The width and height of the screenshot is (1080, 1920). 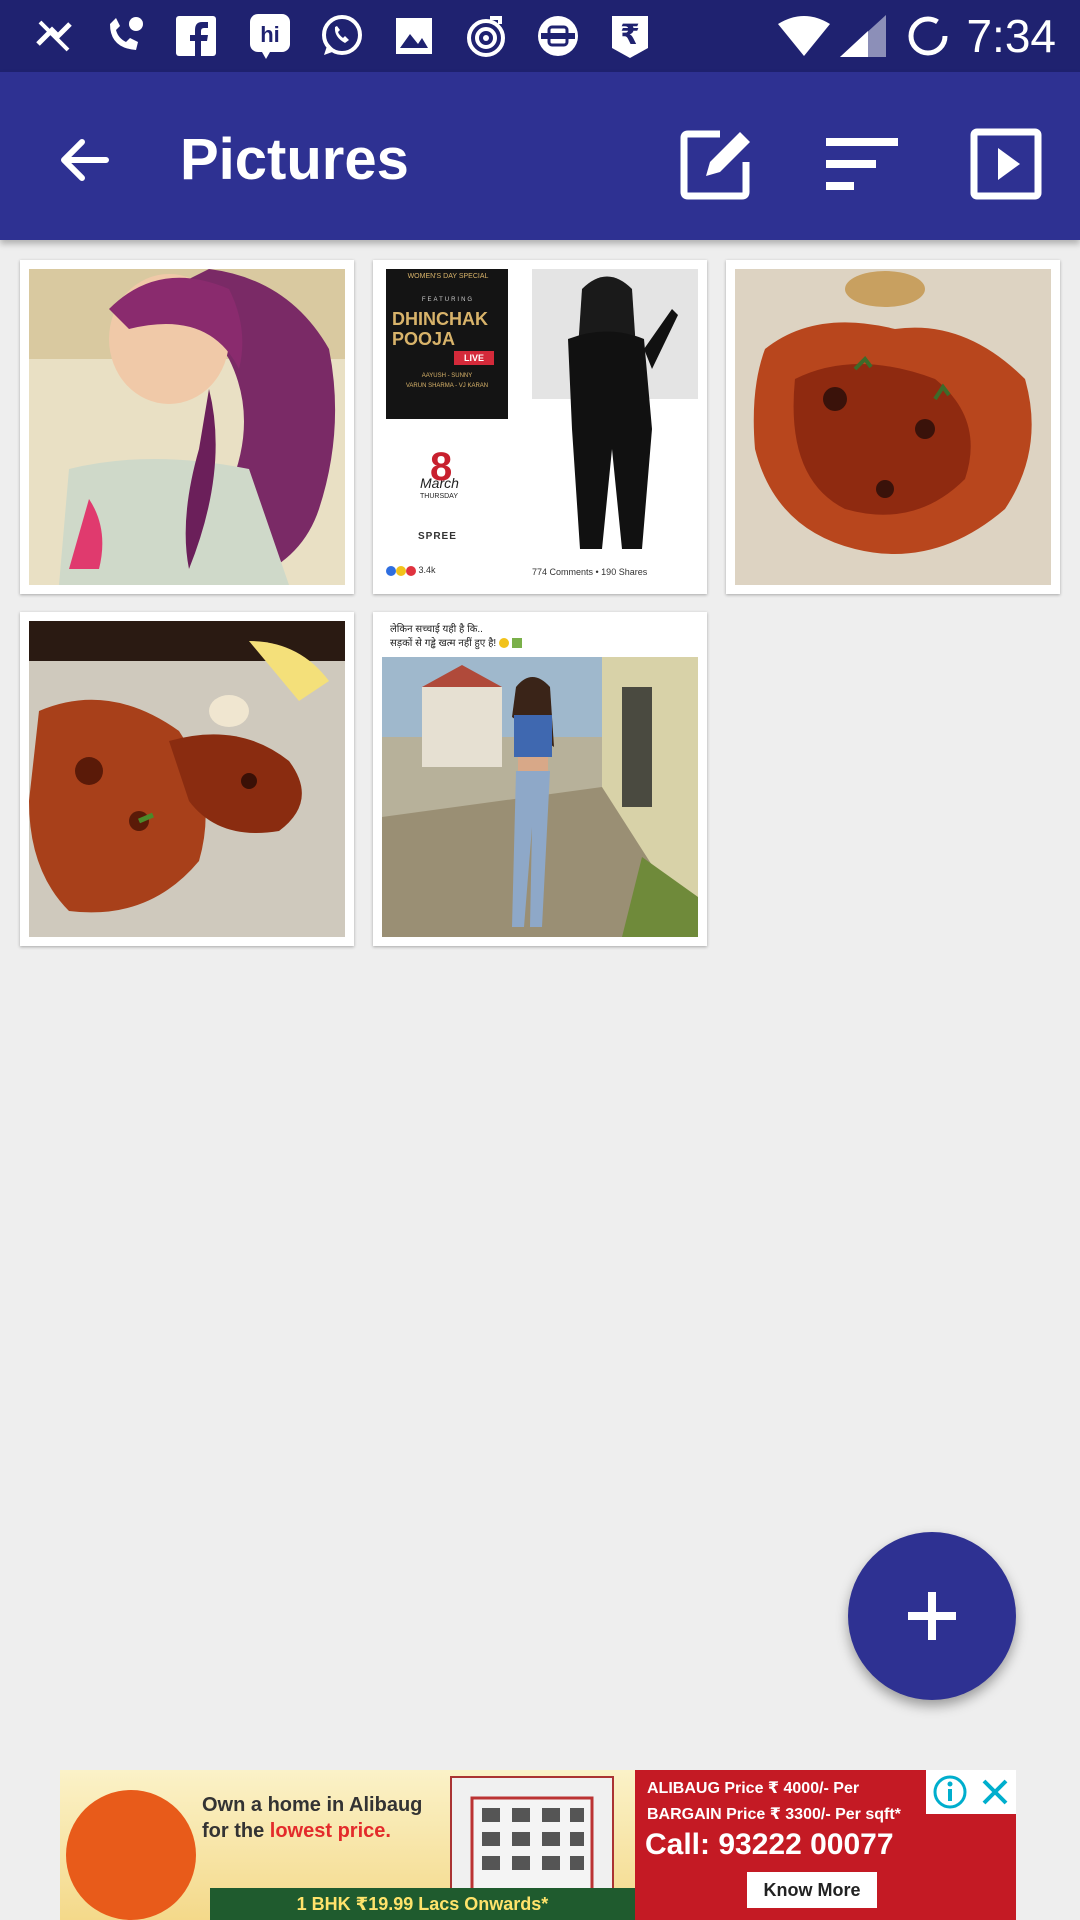 What do you see at coordinates (486, 36) in the screenshot?
I see `music-icon` at bounding box center [486, 36].